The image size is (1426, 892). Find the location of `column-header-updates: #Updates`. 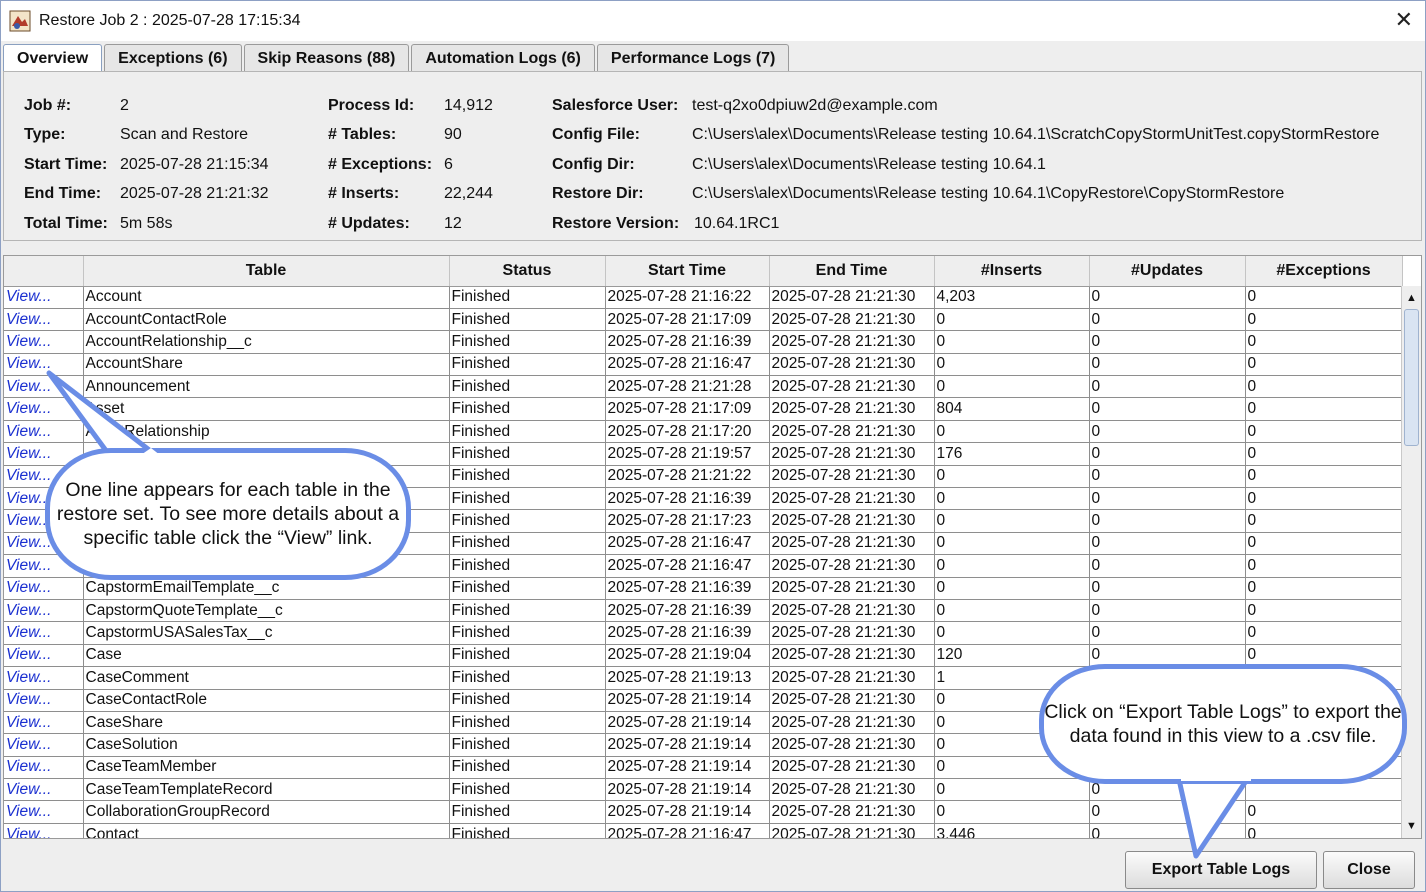

column-header-updates: #Updates is located at coordinates (1167, 271).